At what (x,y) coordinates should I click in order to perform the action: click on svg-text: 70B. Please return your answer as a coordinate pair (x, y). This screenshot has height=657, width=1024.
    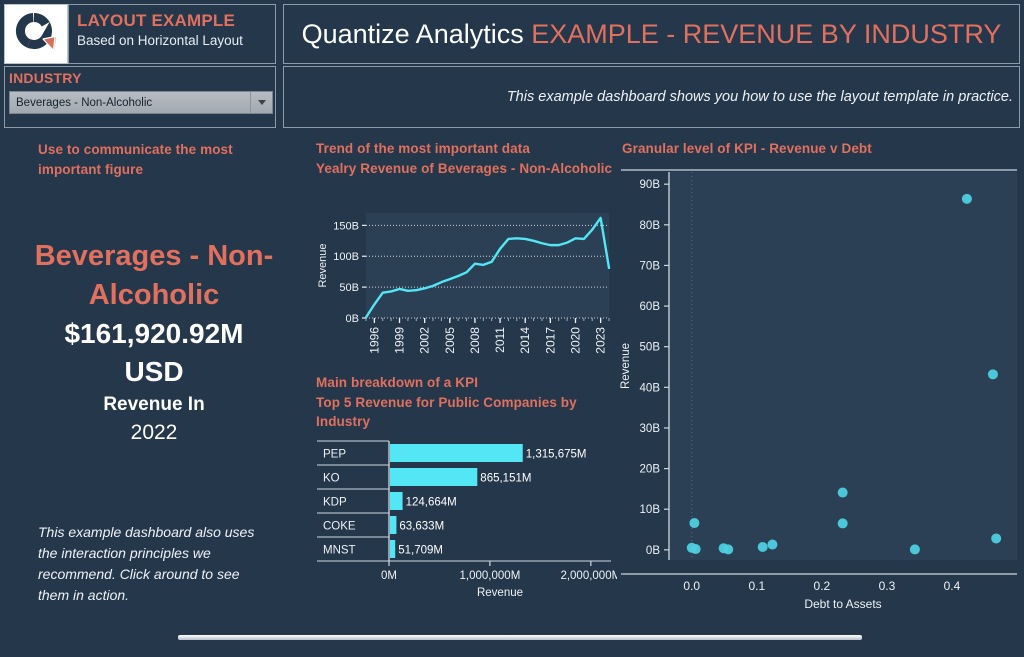
    Looking at the image, I should click on (650, 266).